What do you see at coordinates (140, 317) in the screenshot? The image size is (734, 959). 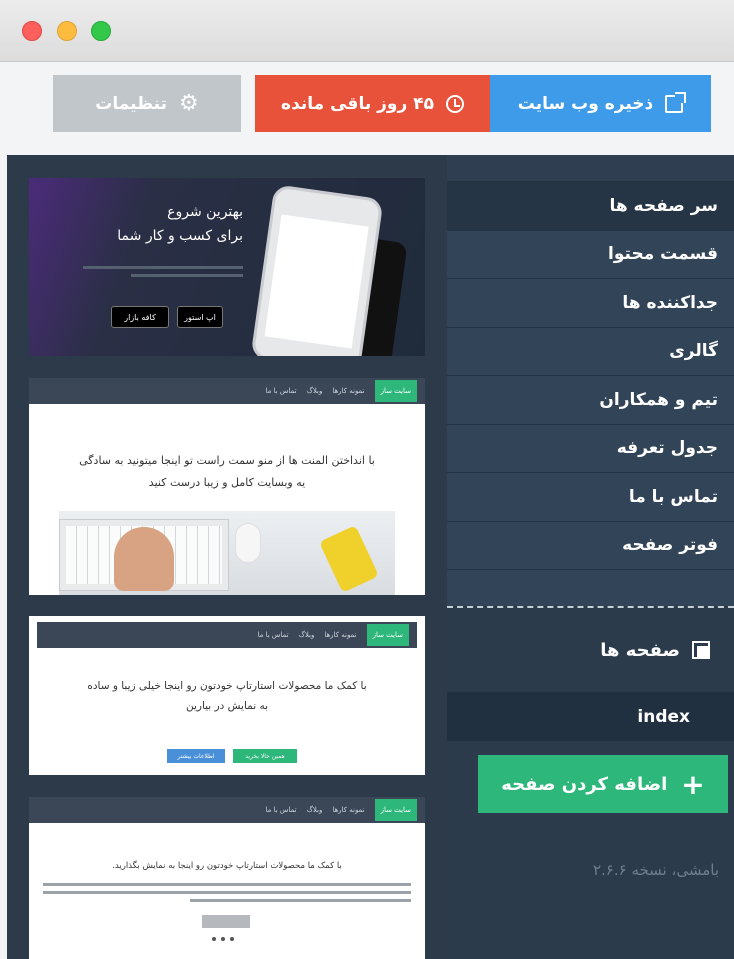 I see `bazaar-badge: کافه بازار` at bounding box center [140, 317].